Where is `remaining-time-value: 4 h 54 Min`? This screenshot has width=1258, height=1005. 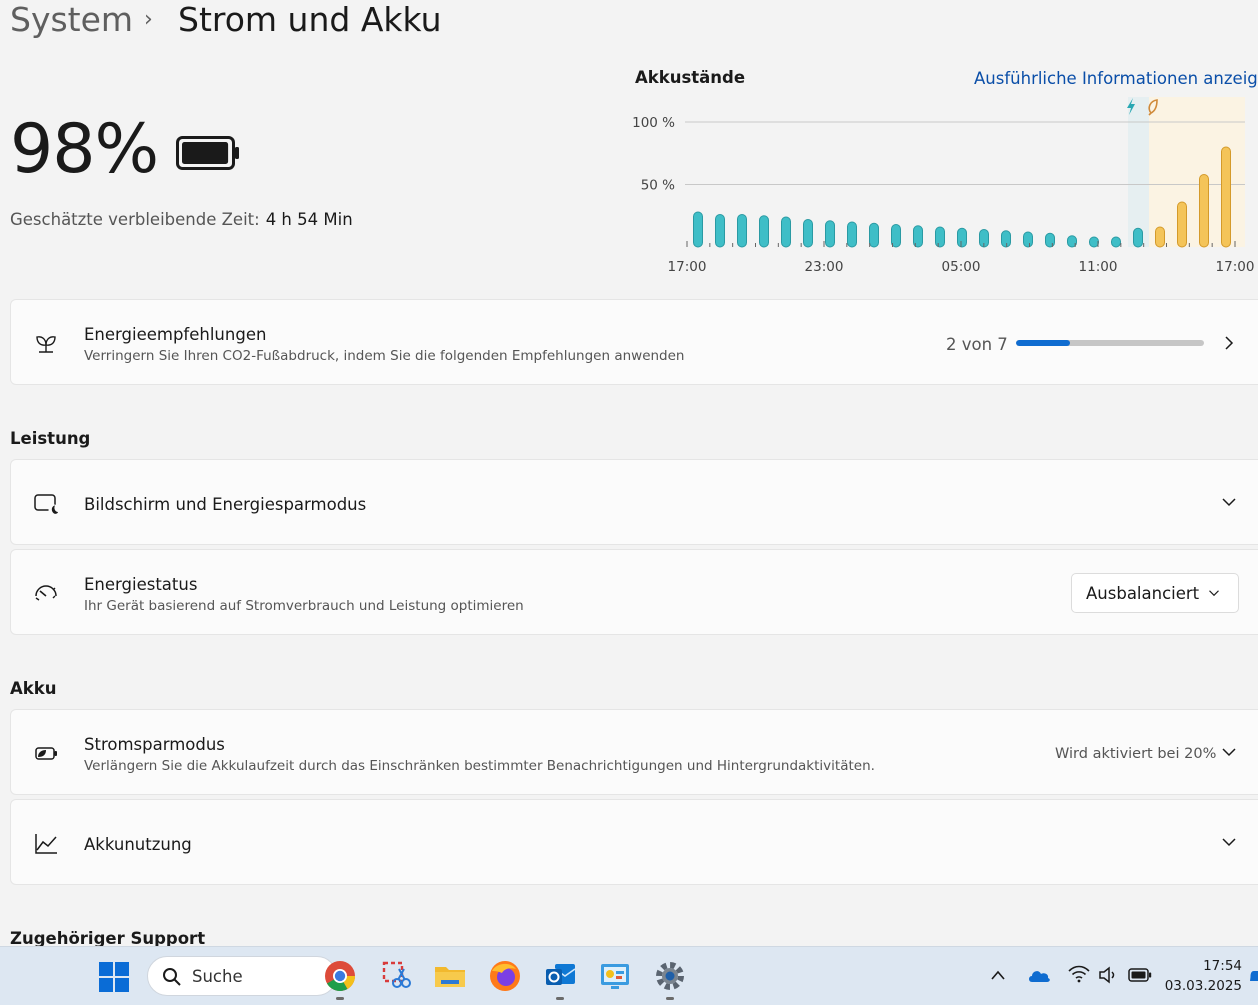 remaining-time-value: 4 h 54 Min is located at coordinates (309, 219).